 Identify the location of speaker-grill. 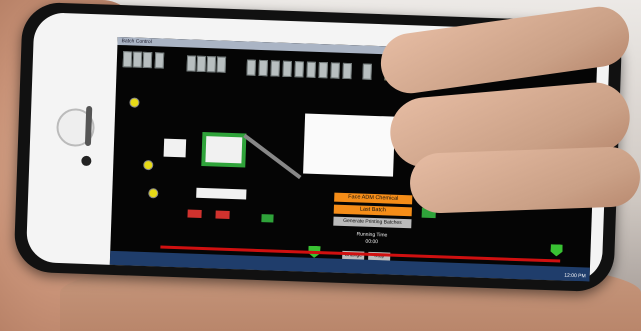
(88, 126).